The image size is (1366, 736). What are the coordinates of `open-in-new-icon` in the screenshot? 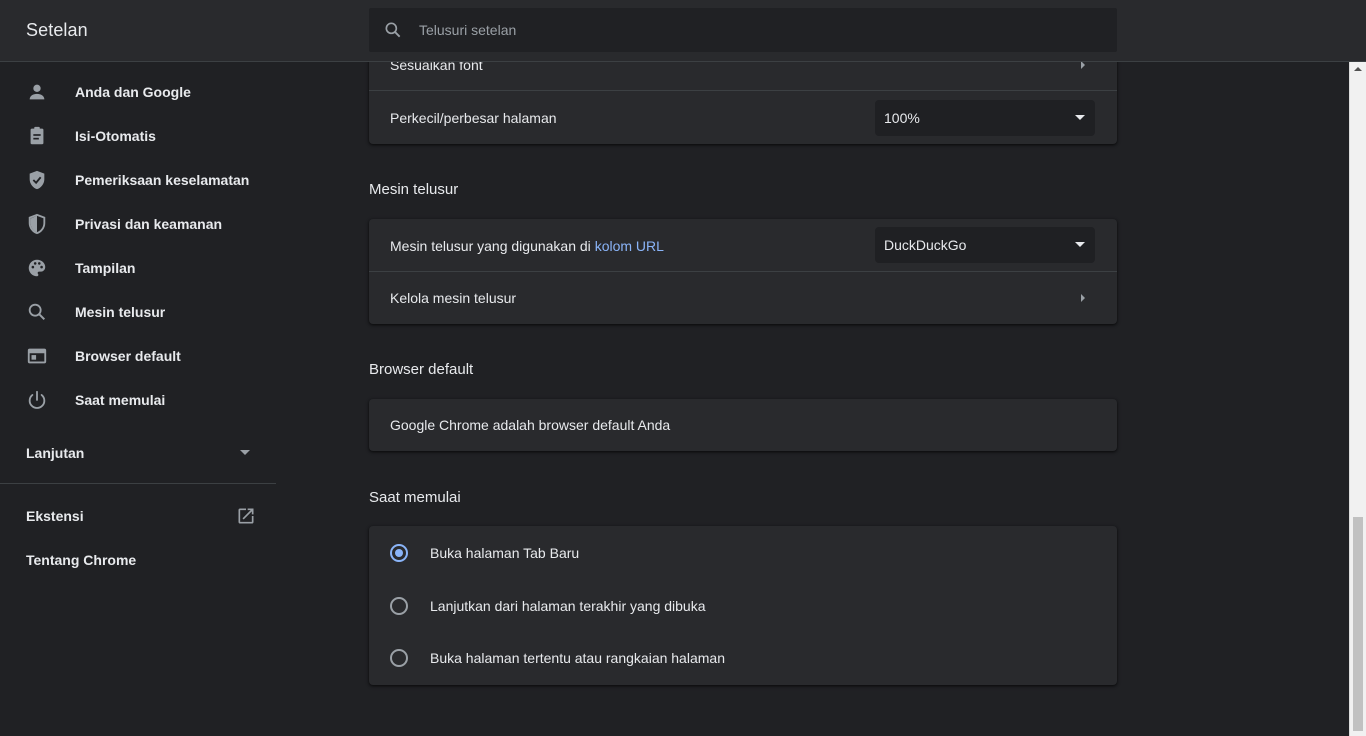 It's located at (246, 516).